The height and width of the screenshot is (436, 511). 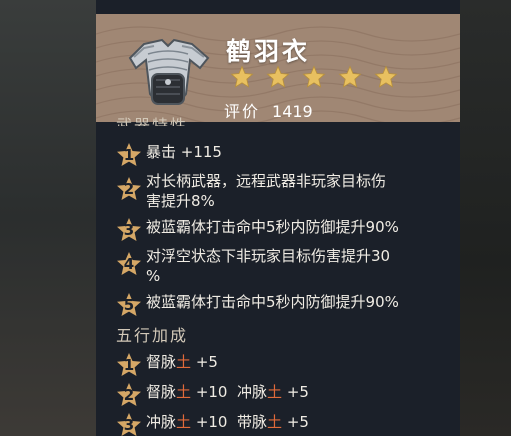 I want to click on rank-4-badge: 4, so click(x=129, y=264).